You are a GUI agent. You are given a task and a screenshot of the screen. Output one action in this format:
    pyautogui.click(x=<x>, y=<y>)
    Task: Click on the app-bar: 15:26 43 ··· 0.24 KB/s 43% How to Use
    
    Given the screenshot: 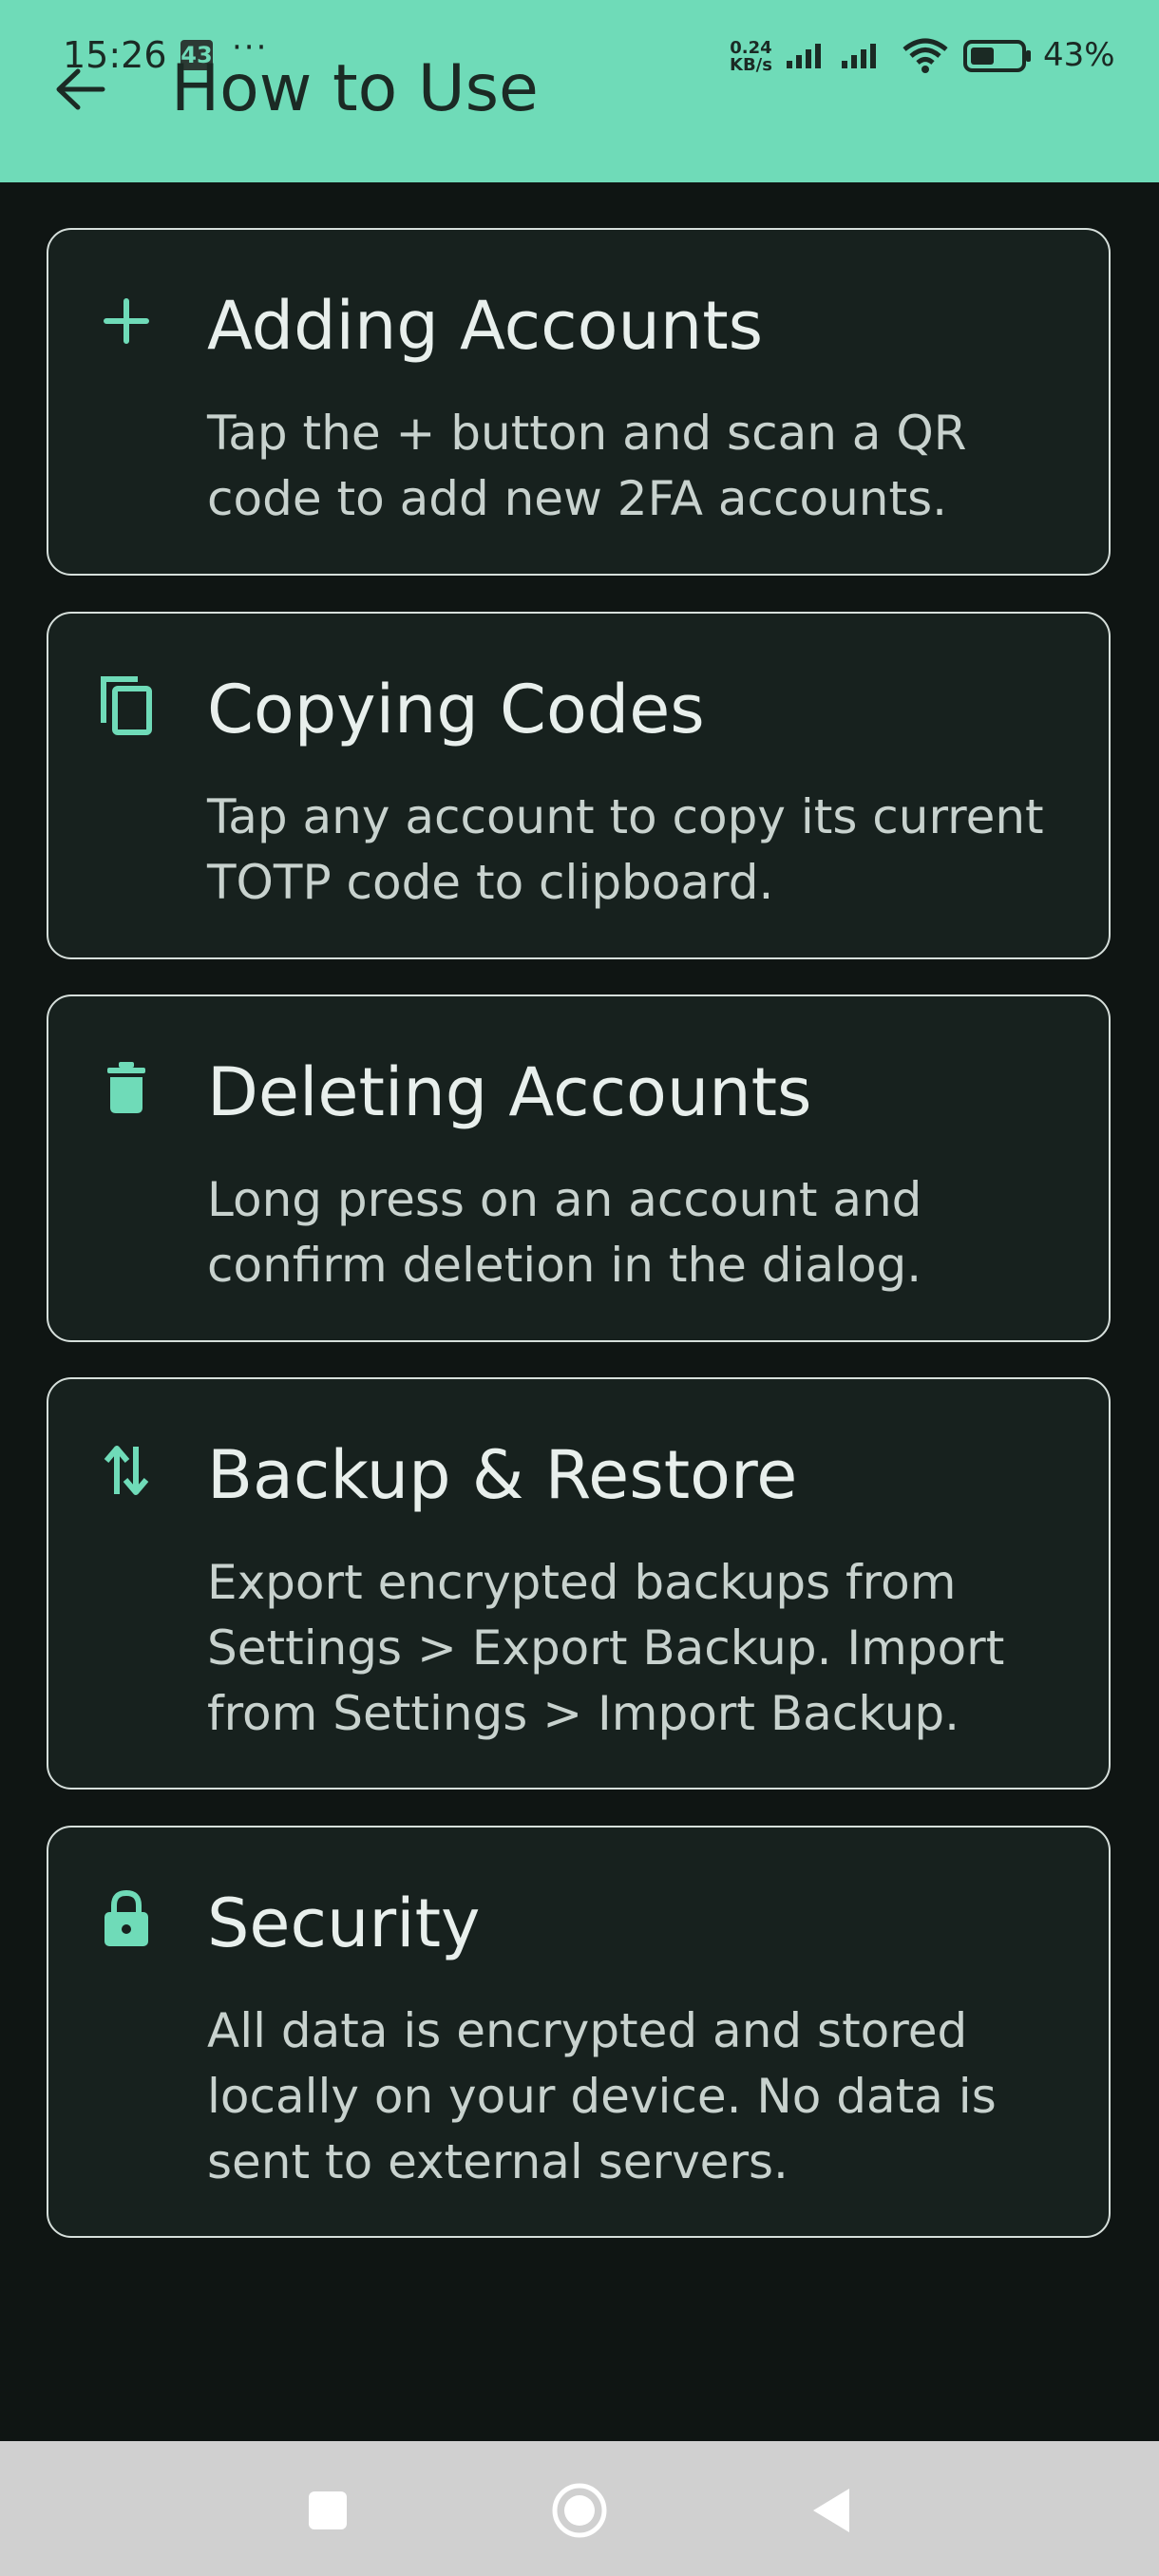 What is the action you would take?
    pyautogui.click(x=579, y=91)
    